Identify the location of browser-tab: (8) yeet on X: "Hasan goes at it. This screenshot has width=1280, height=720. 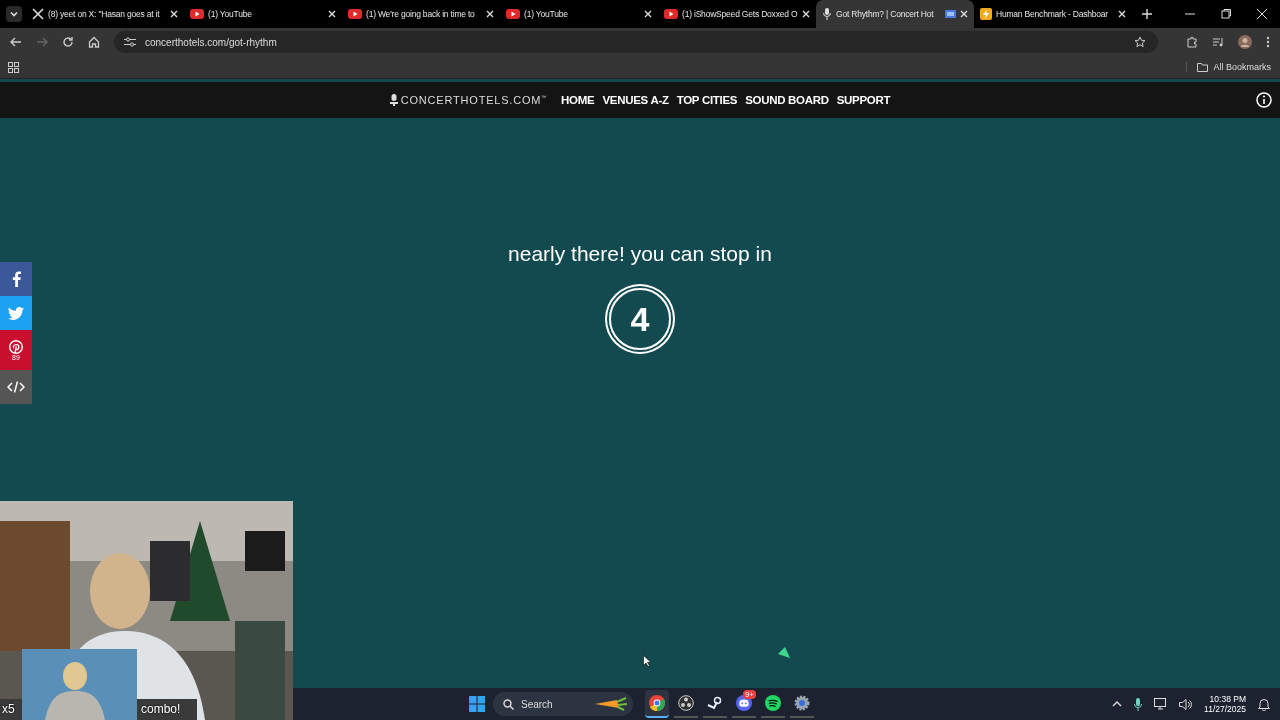
(105, 14).